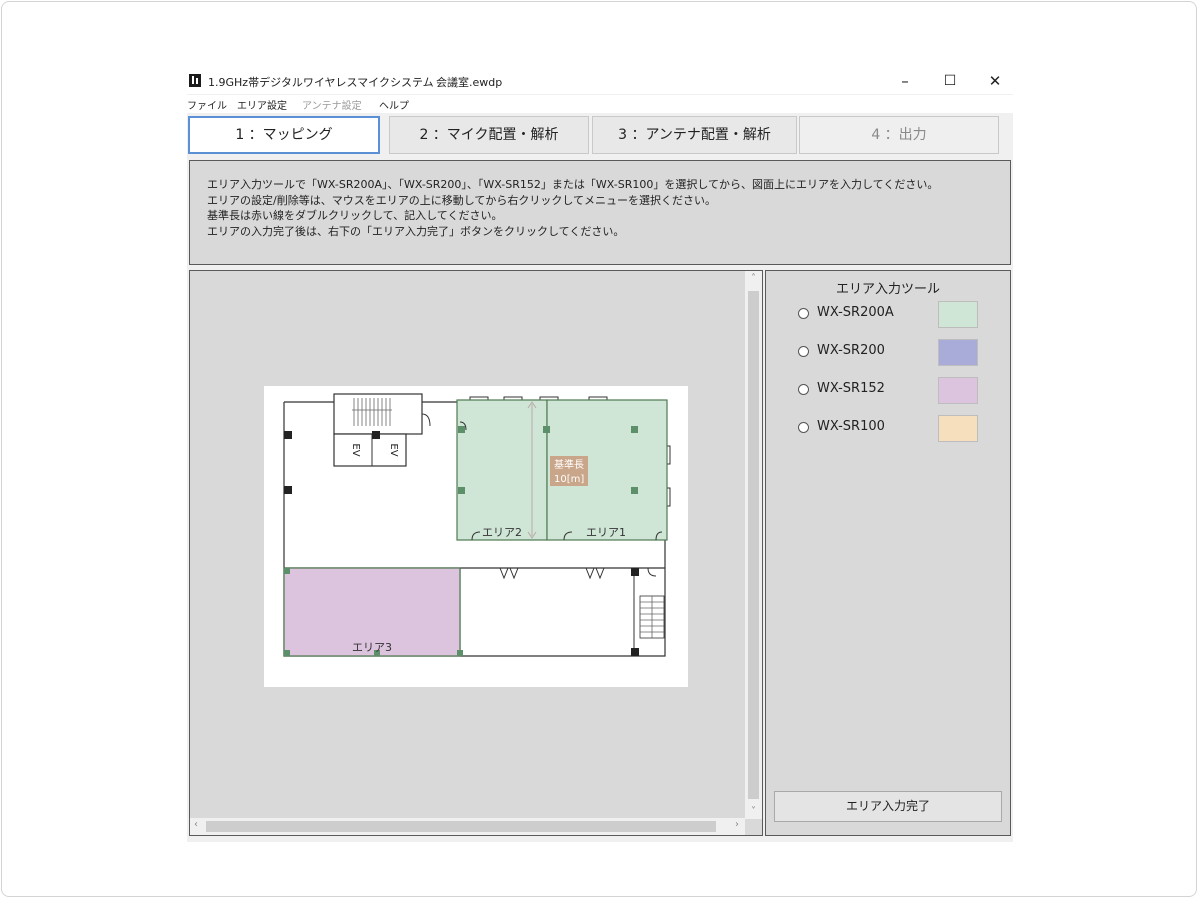  What do you see at coordinates (502, 532) in the screenshot?
I see `area-2-label: エリア2` at bounding box center [502, 532].